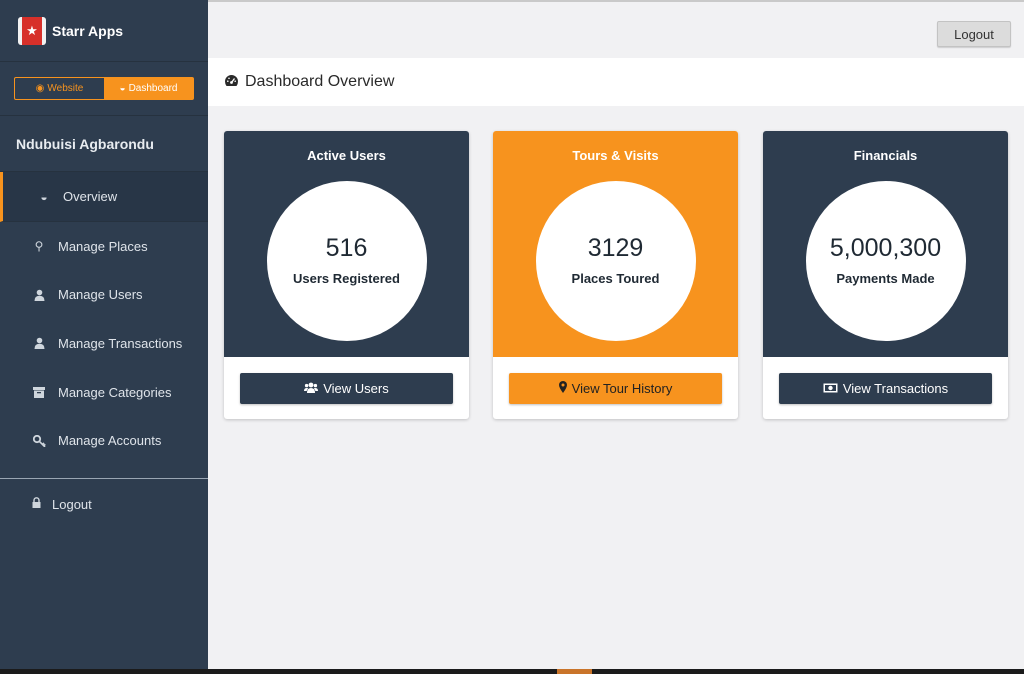  Describe the element at coordinates (311, 388) in the screenshot. I see `users-icon` at that location.